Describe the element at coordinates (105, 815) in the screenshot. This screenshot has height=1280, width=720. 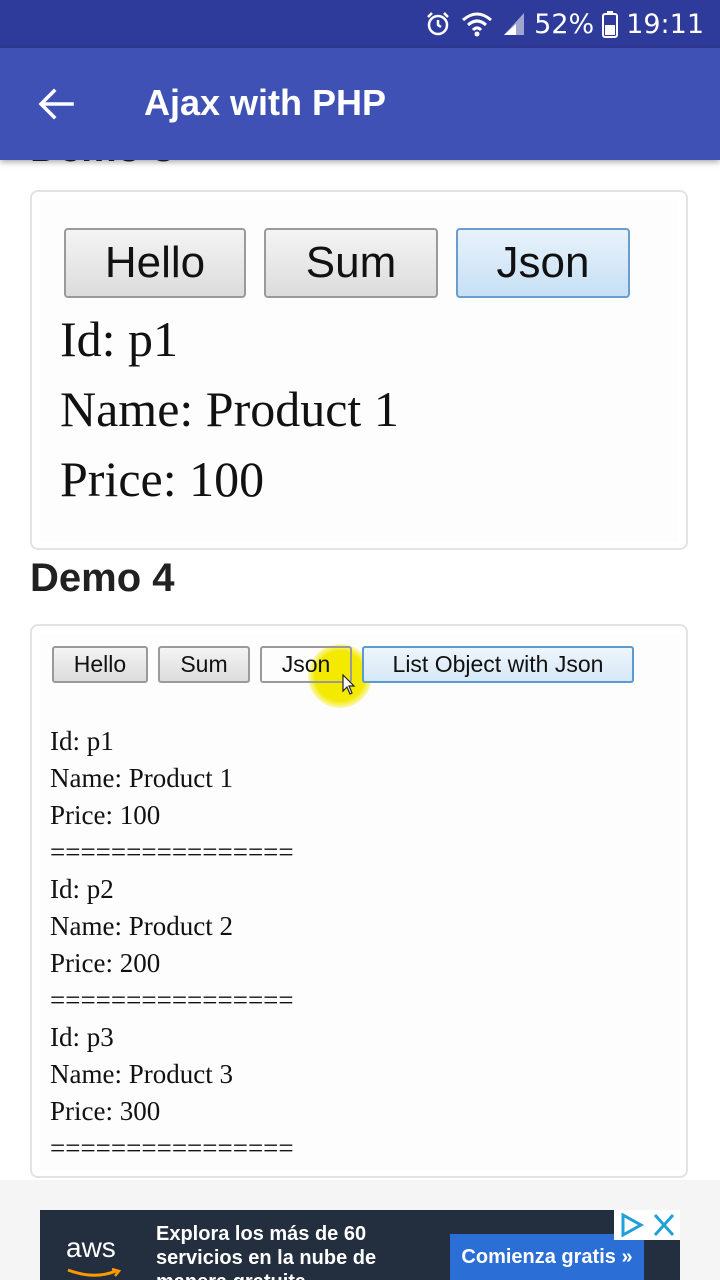
I see `demo4-output-line: Price: 100` at that location.